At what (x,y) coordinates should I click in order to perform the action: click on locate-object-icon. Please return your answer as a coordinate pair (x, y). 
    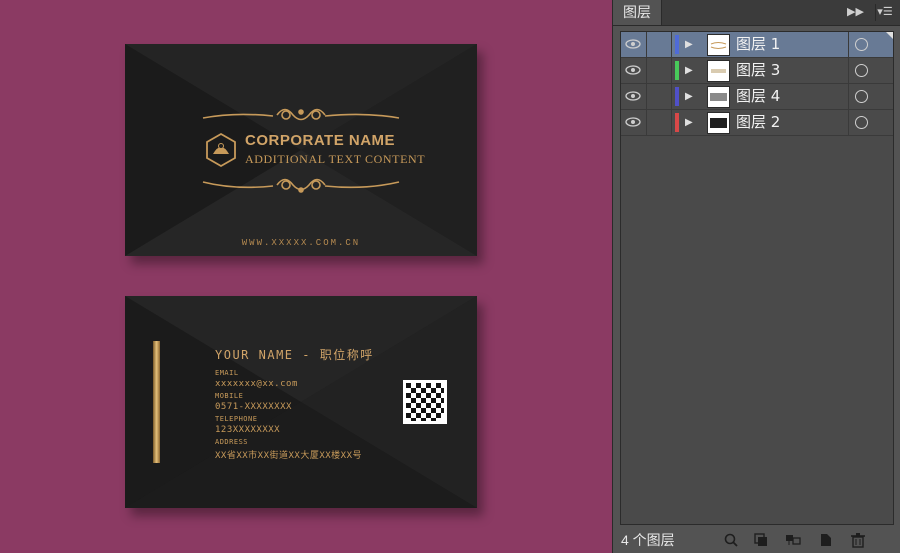
    Looking at the image, I should click on (731, 540).